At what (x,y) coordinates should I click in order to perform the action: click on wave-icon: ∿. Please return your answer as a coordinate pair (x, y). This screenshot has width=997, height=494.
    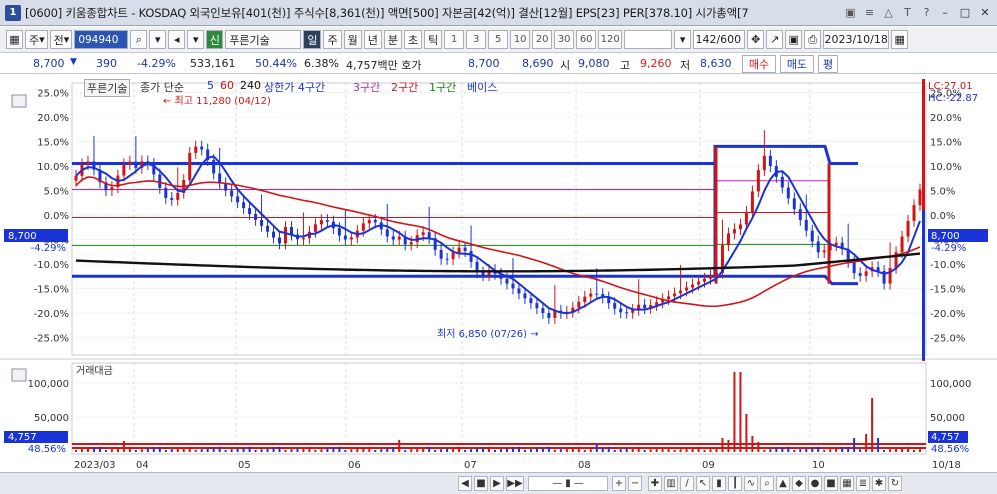
    Looking at the image, I should click on (751, 483).